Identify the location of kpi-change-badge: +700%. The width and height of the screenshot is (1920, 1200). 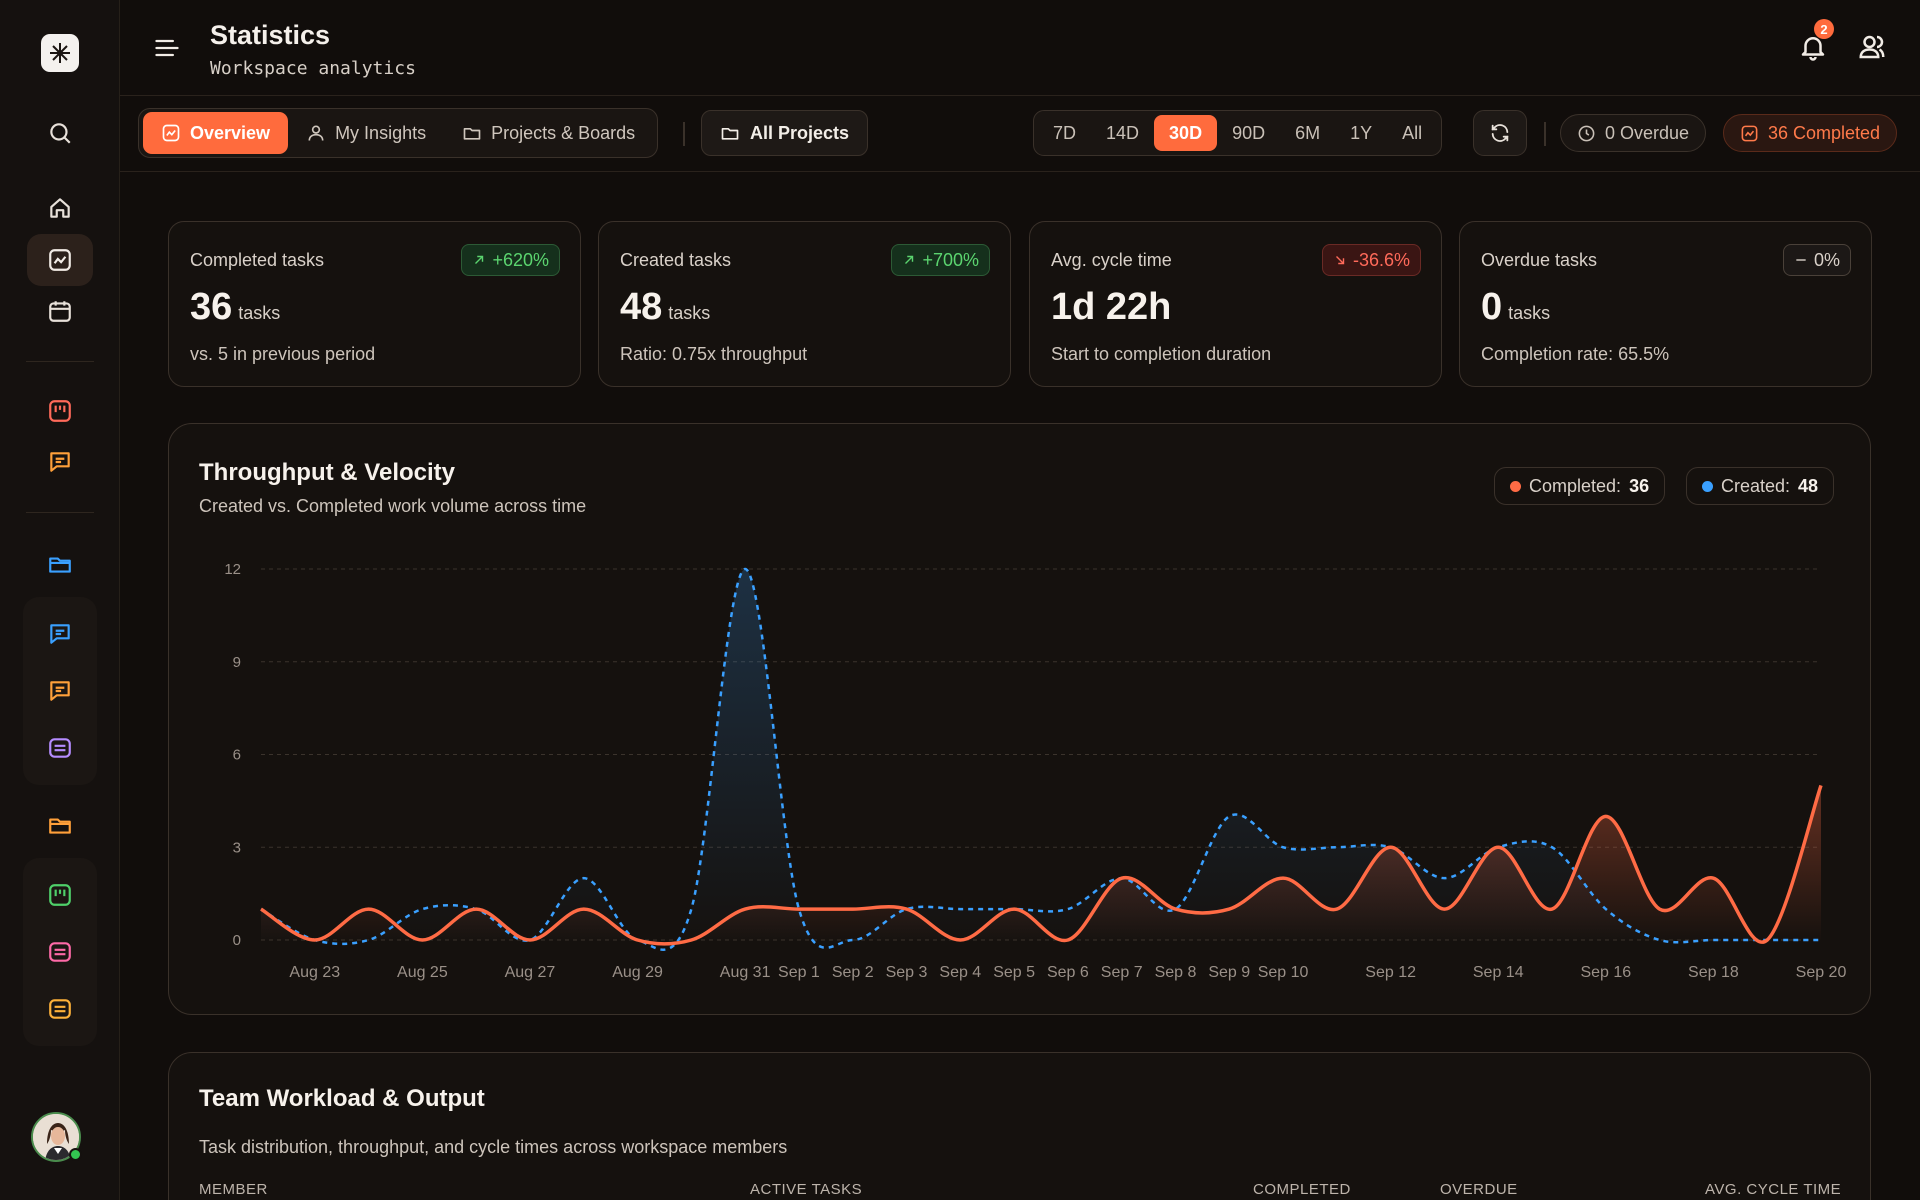
(940, 260).